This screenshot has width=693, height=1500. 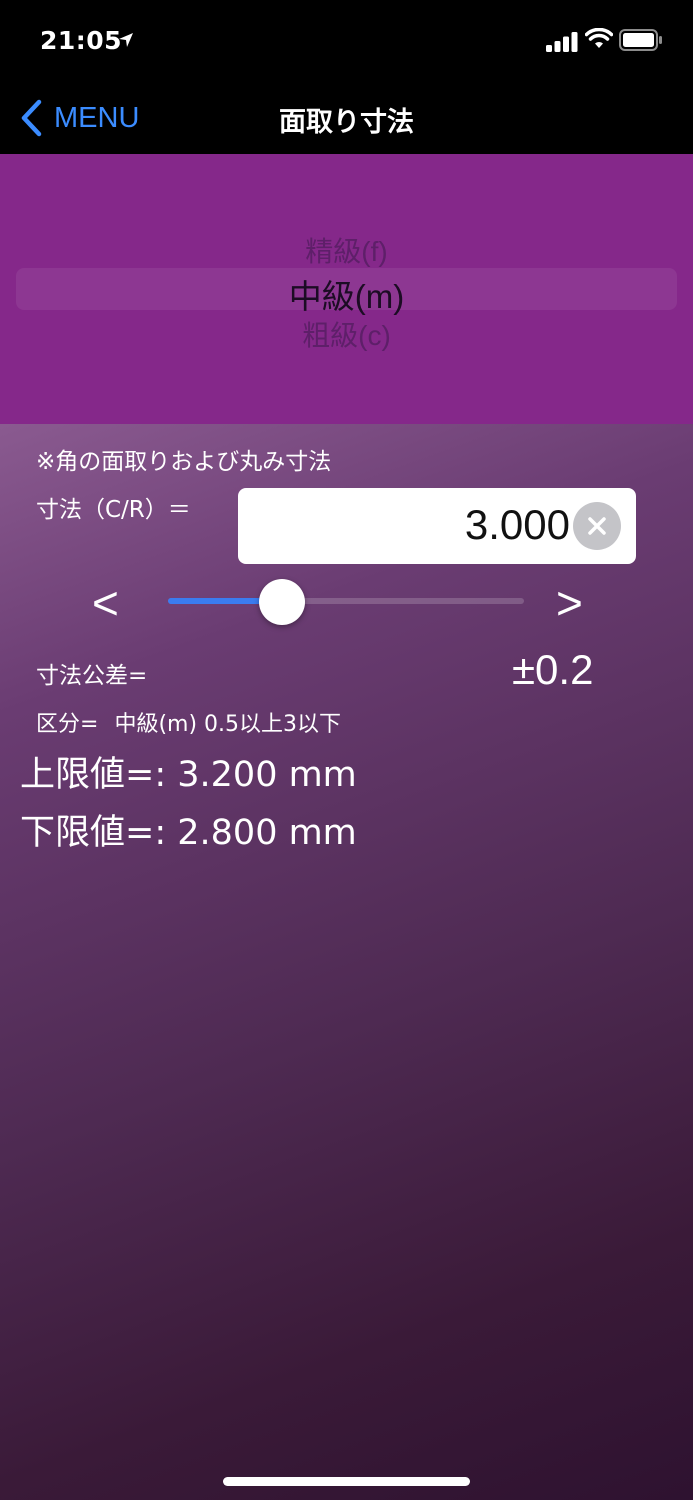 I want to click on dimension-input, so click(x=410, y=525).